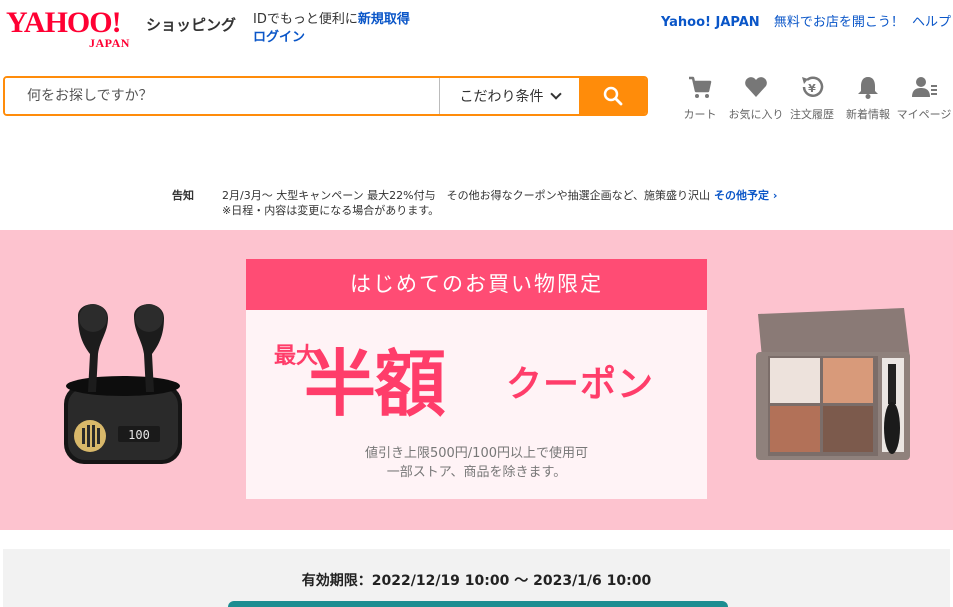 The width and height of the screenshot is (953, 607). Describe the element at coordinates (756, 98) in the screenshot. I see `nav-favorites: お気に入り` at that location.